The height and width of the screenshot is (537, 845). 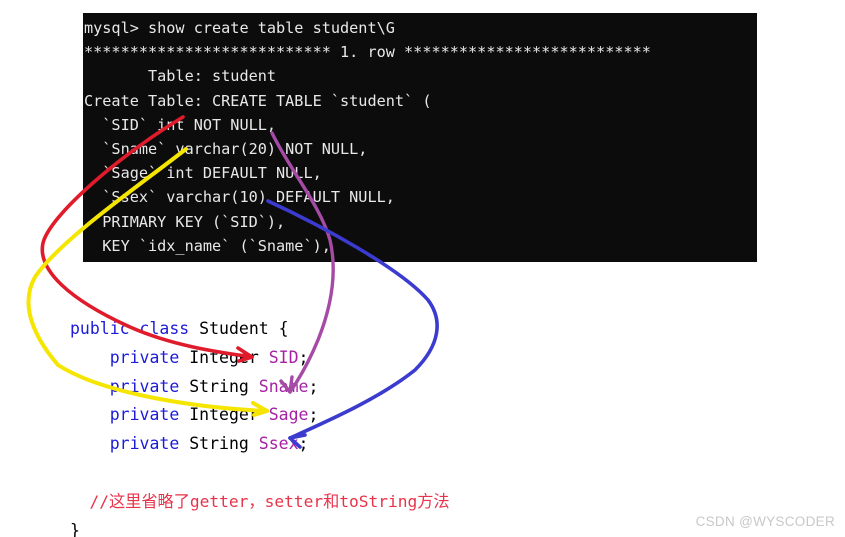 I want to click on code-line-class-decl: public class Student {, so click(x=330, y=329).